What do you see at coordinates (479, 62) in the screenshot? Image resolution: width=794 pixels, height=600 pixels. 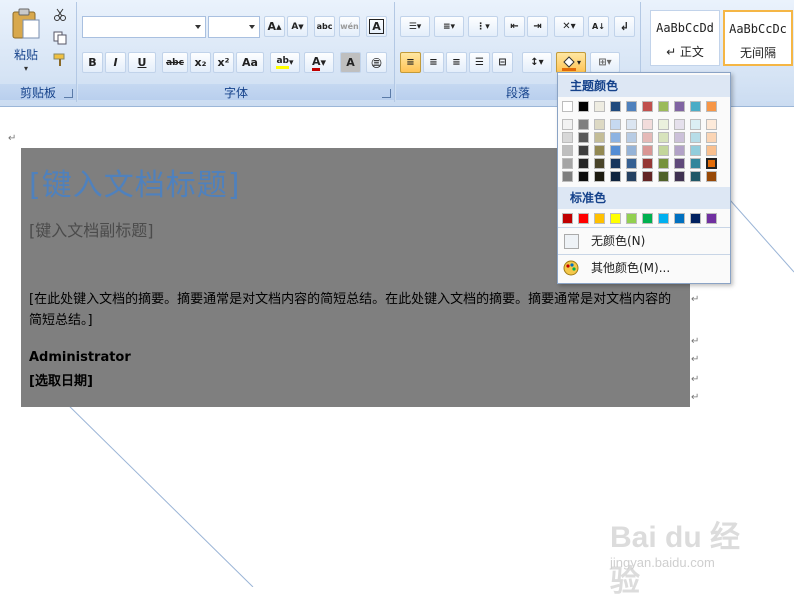 I see `justify-button: ☰` at bounding box center [479, 62].